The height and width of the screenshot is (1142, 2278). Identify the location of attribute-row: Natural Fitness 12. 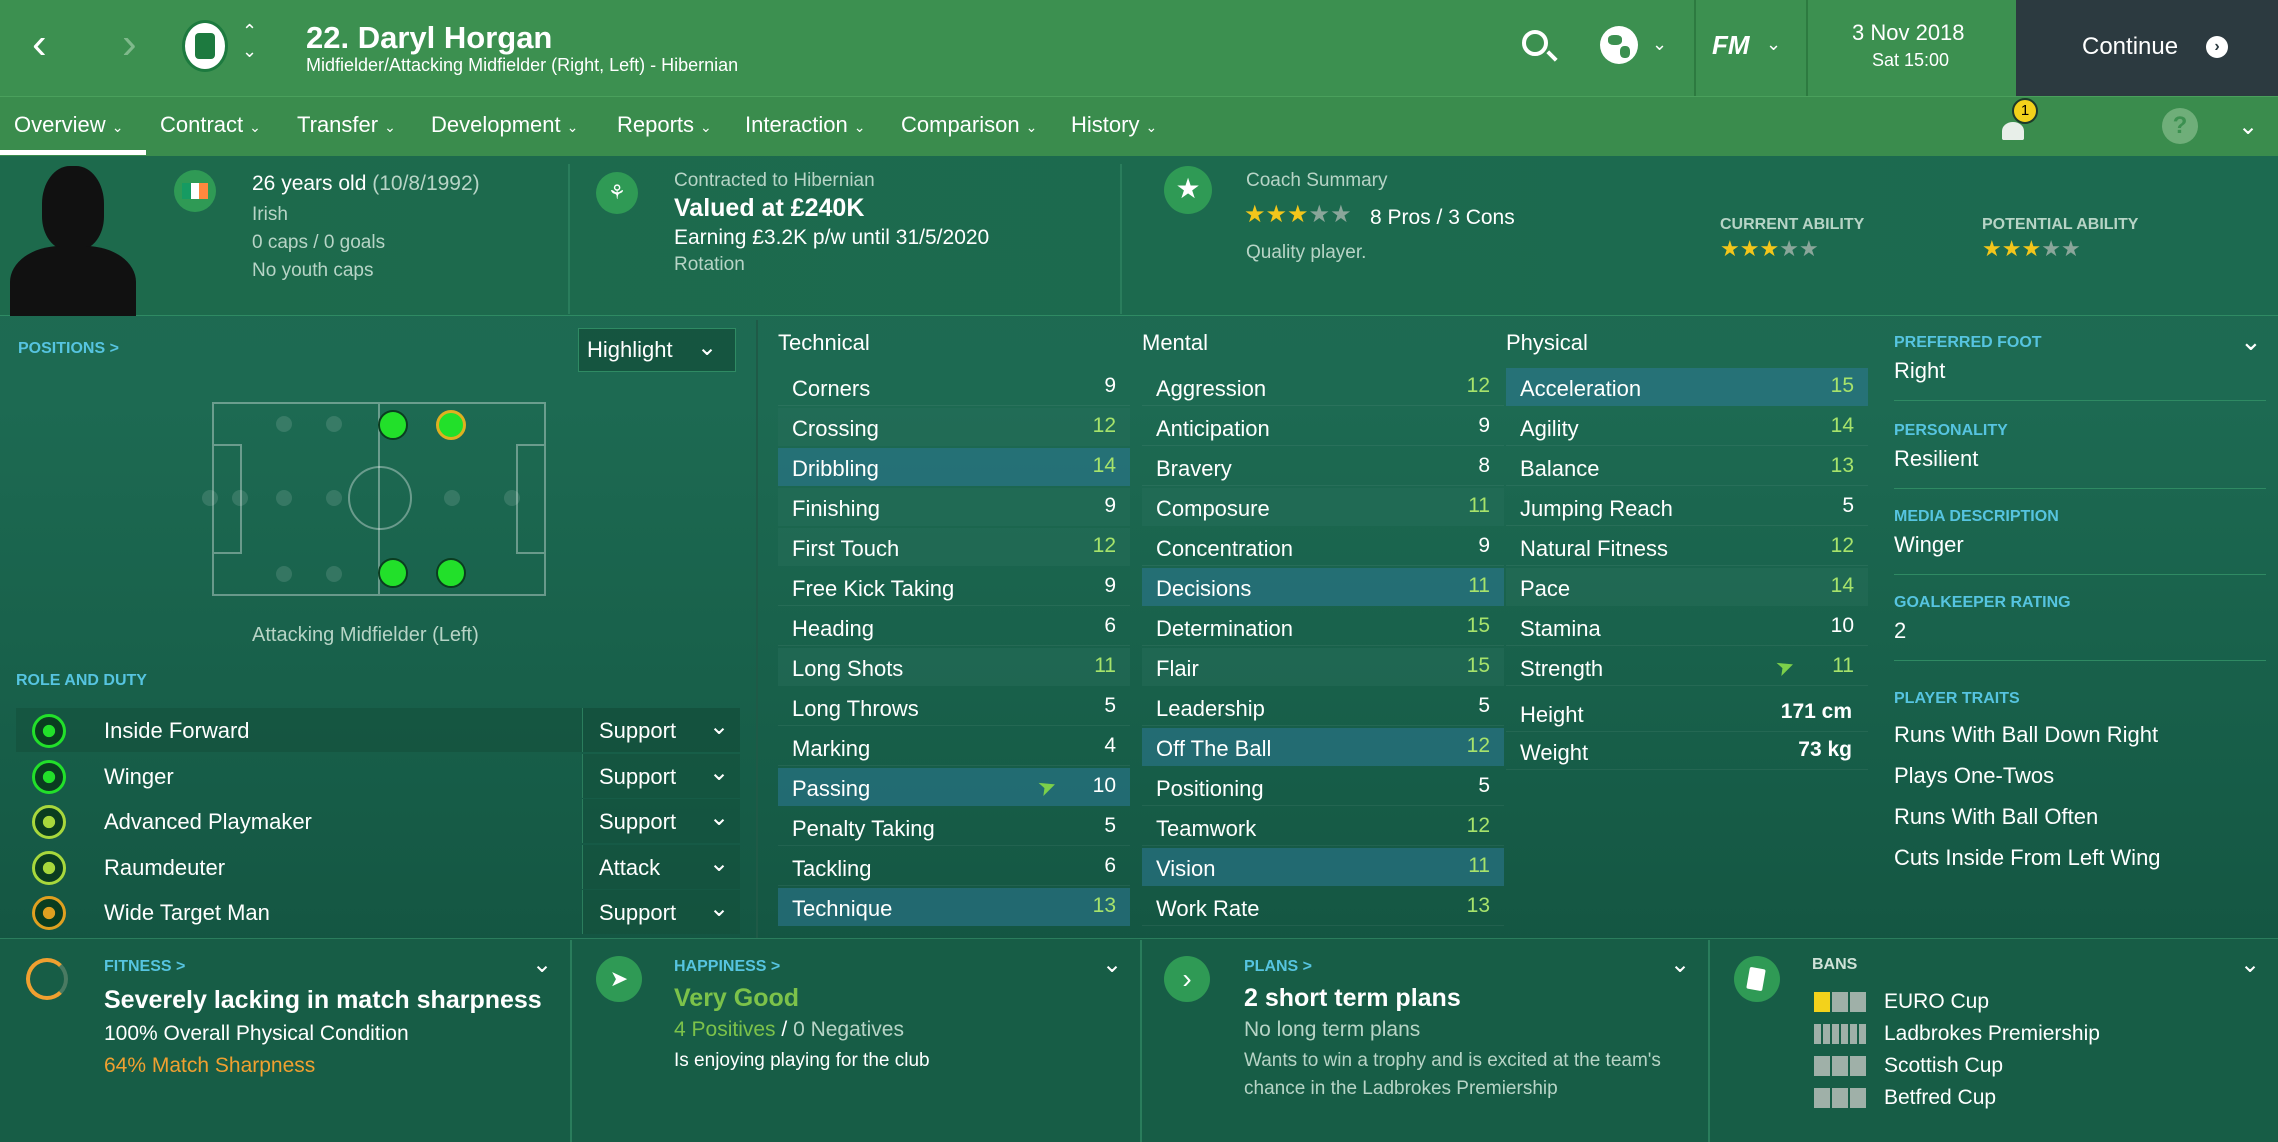
(1687, 547).